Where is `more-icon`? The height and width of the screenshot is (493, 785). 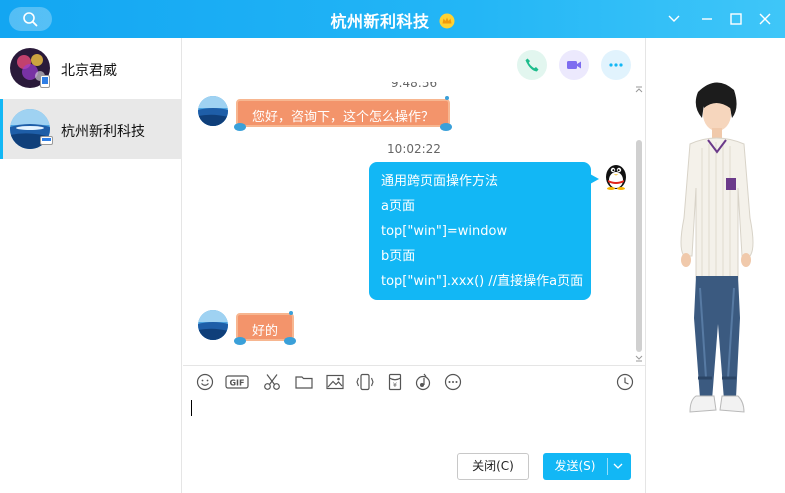
more-icon is located at coordinates (616, 65).